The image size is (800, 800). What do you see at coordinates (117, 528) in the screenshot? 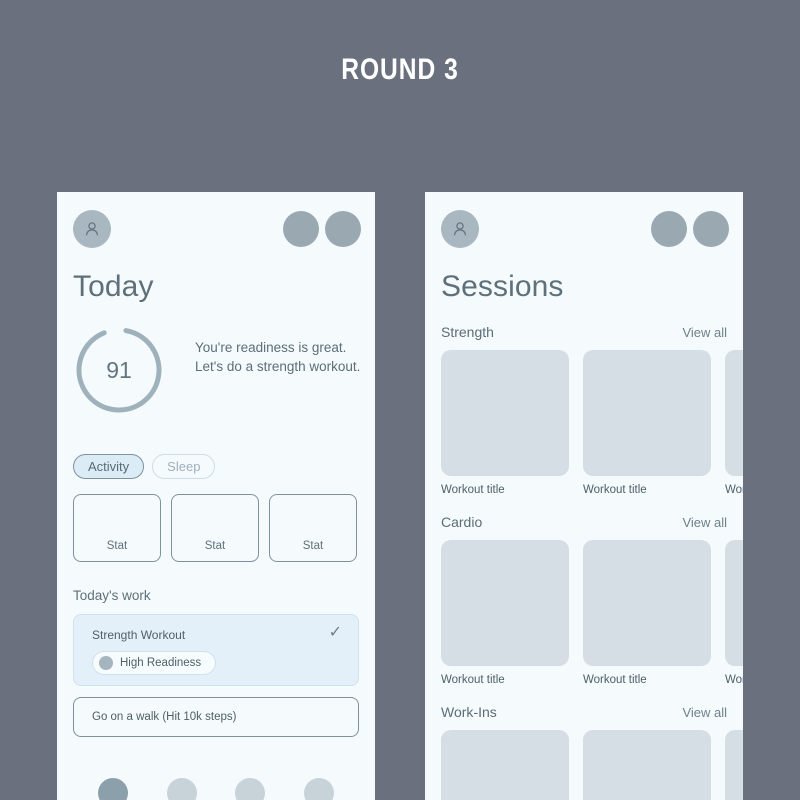
I see `stat-card-1: Stat` at bounding box center [117, 528].